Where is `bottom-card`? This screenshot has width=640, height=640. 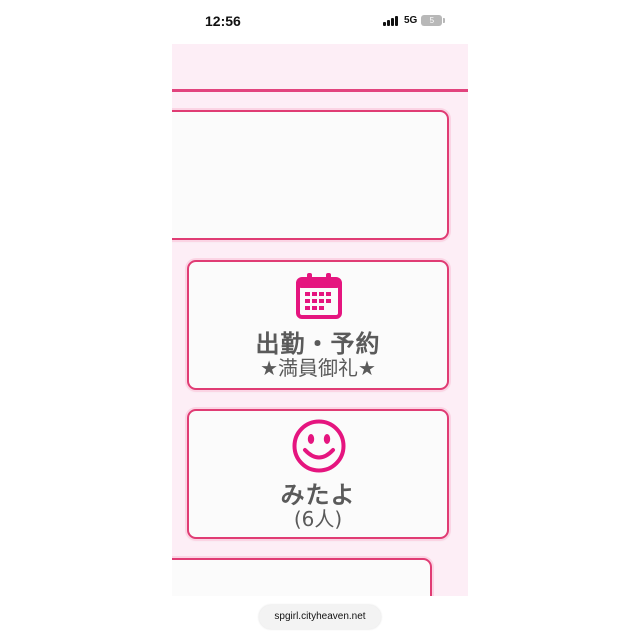
bottom-card is located at coordinates (302, 577).